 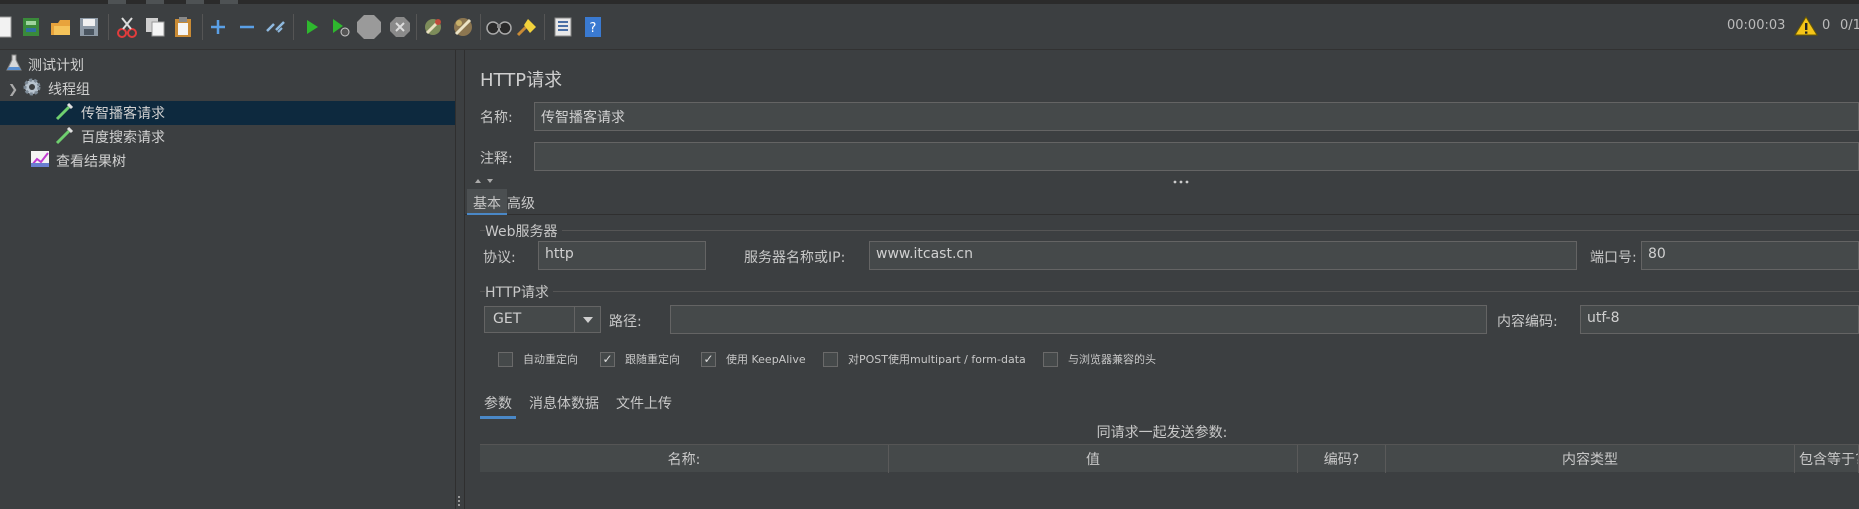 What do you see at coordinates (1196, 156) in the screenshot?
I see `comment-field` at bounding box center [1196, 156].